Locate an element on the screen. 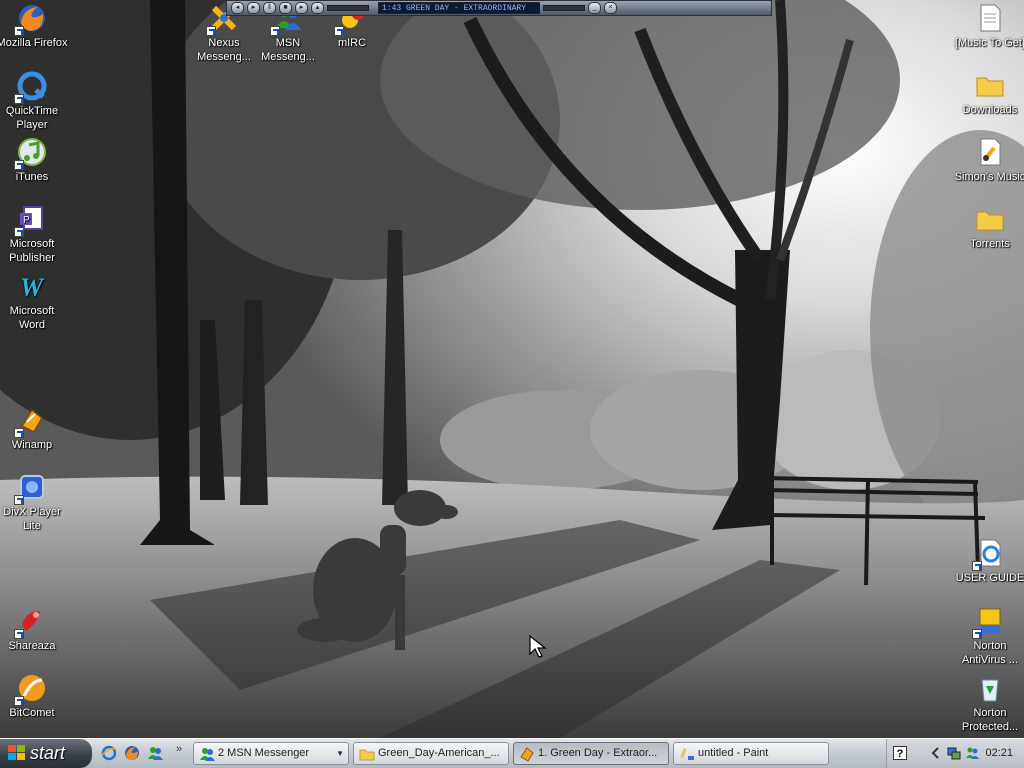 Image resolution: width=1024 pixels, height=768 pixels. shareaza-icon is located at coordinates (31, 622).